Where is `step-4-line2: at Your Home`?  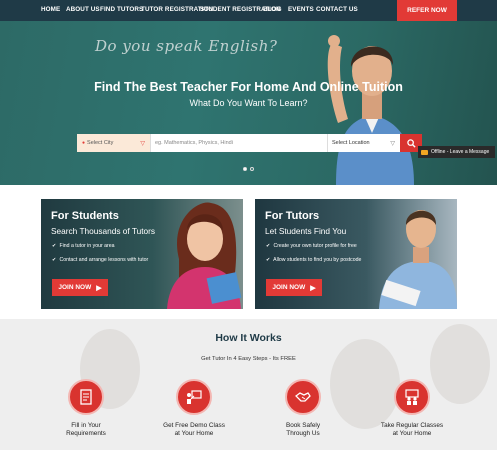
step-4-line2: at Your Home is located at coordinates (412, 433).